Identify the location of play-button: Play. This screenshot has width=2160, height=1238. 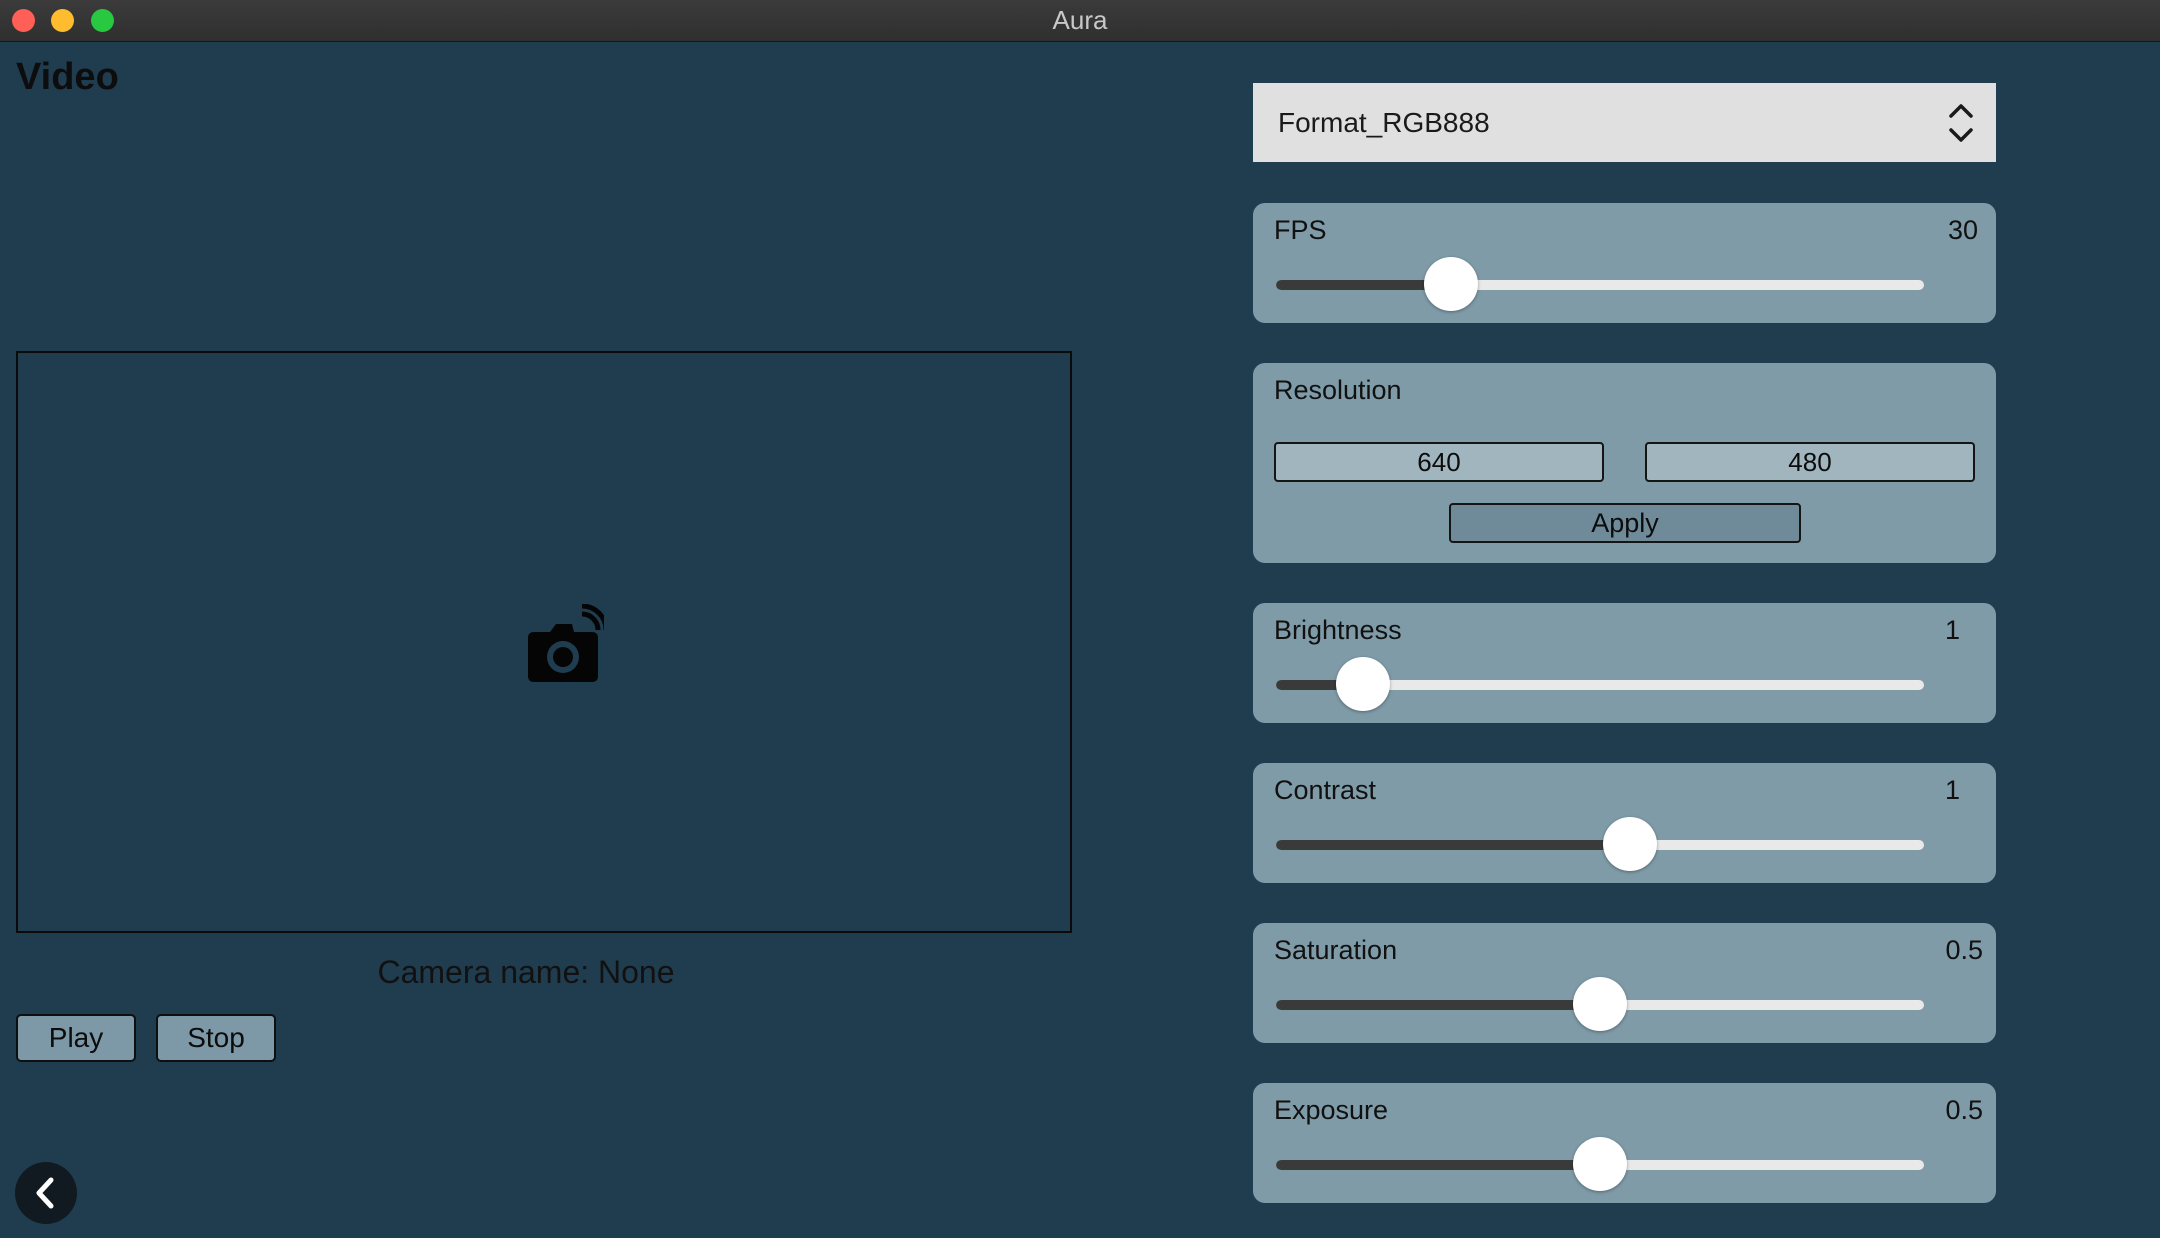
(76, 1038).